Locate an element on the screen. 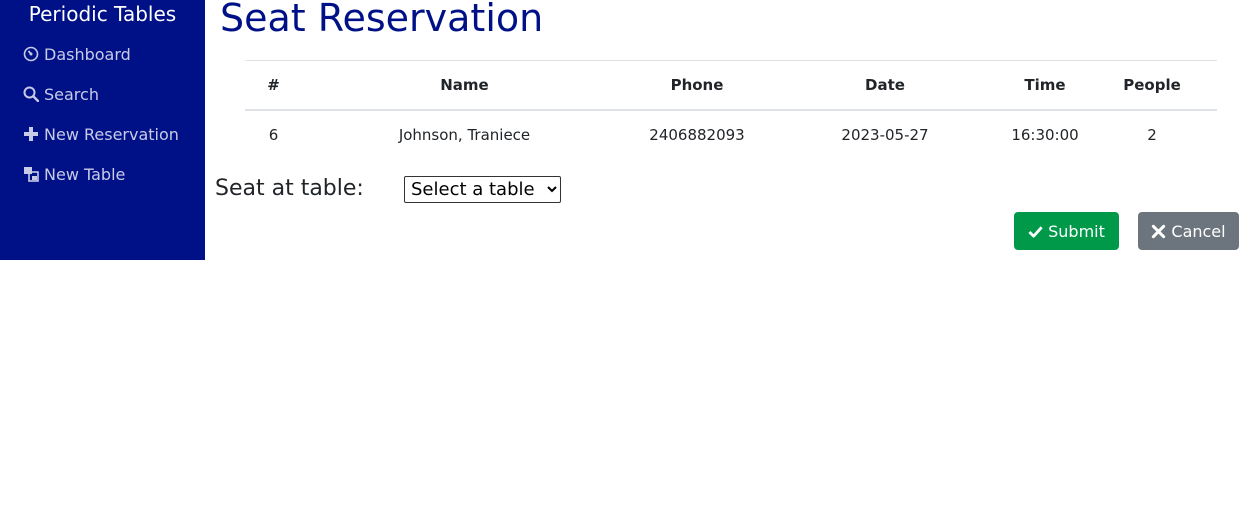  search-icon is located at coordinates (31, 94).